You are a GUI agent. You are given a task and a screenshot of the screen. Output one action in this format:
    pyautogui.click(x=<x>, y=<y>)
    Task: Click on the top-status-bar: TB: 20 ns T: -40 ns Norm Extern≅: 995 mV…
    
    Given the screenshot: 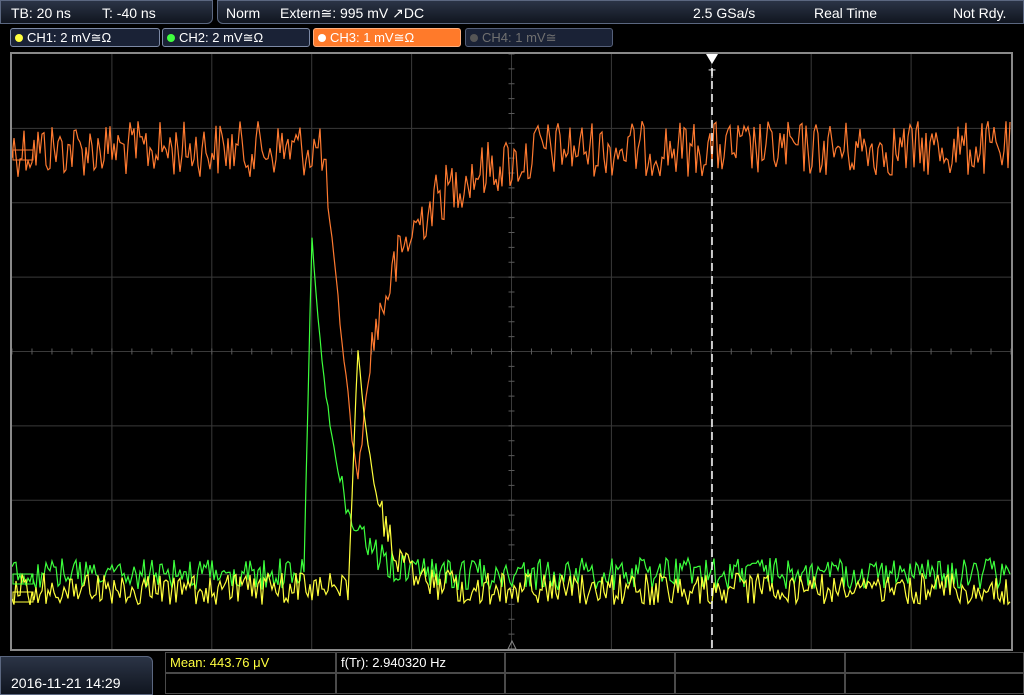 What is the action you would take?
    pyautogui.click(x=512, y=12)
    